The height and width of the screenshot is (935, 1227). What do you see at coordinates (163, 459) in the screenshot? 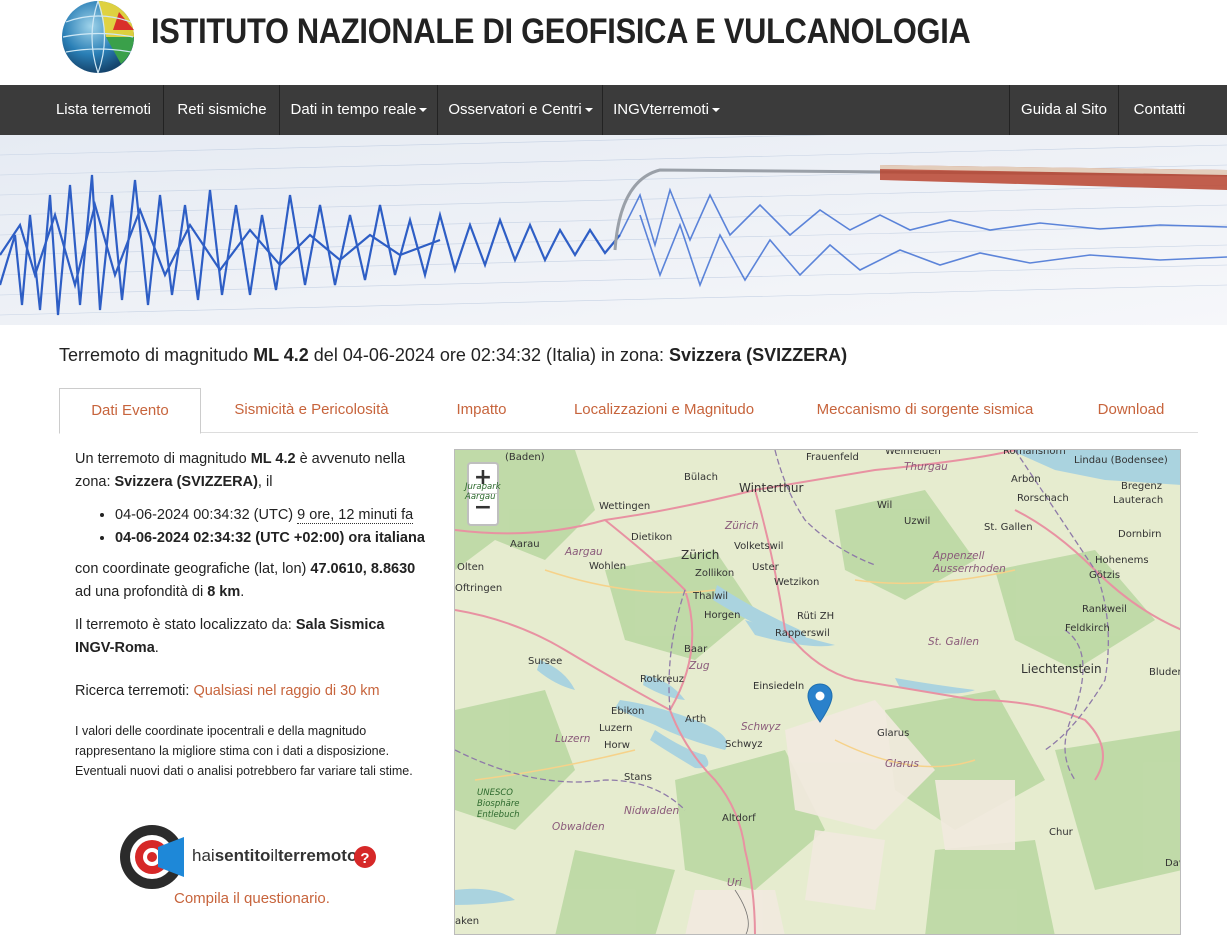
I see `intro-text: Un terremoto di magnitudo` at bounding box center [163, 459].